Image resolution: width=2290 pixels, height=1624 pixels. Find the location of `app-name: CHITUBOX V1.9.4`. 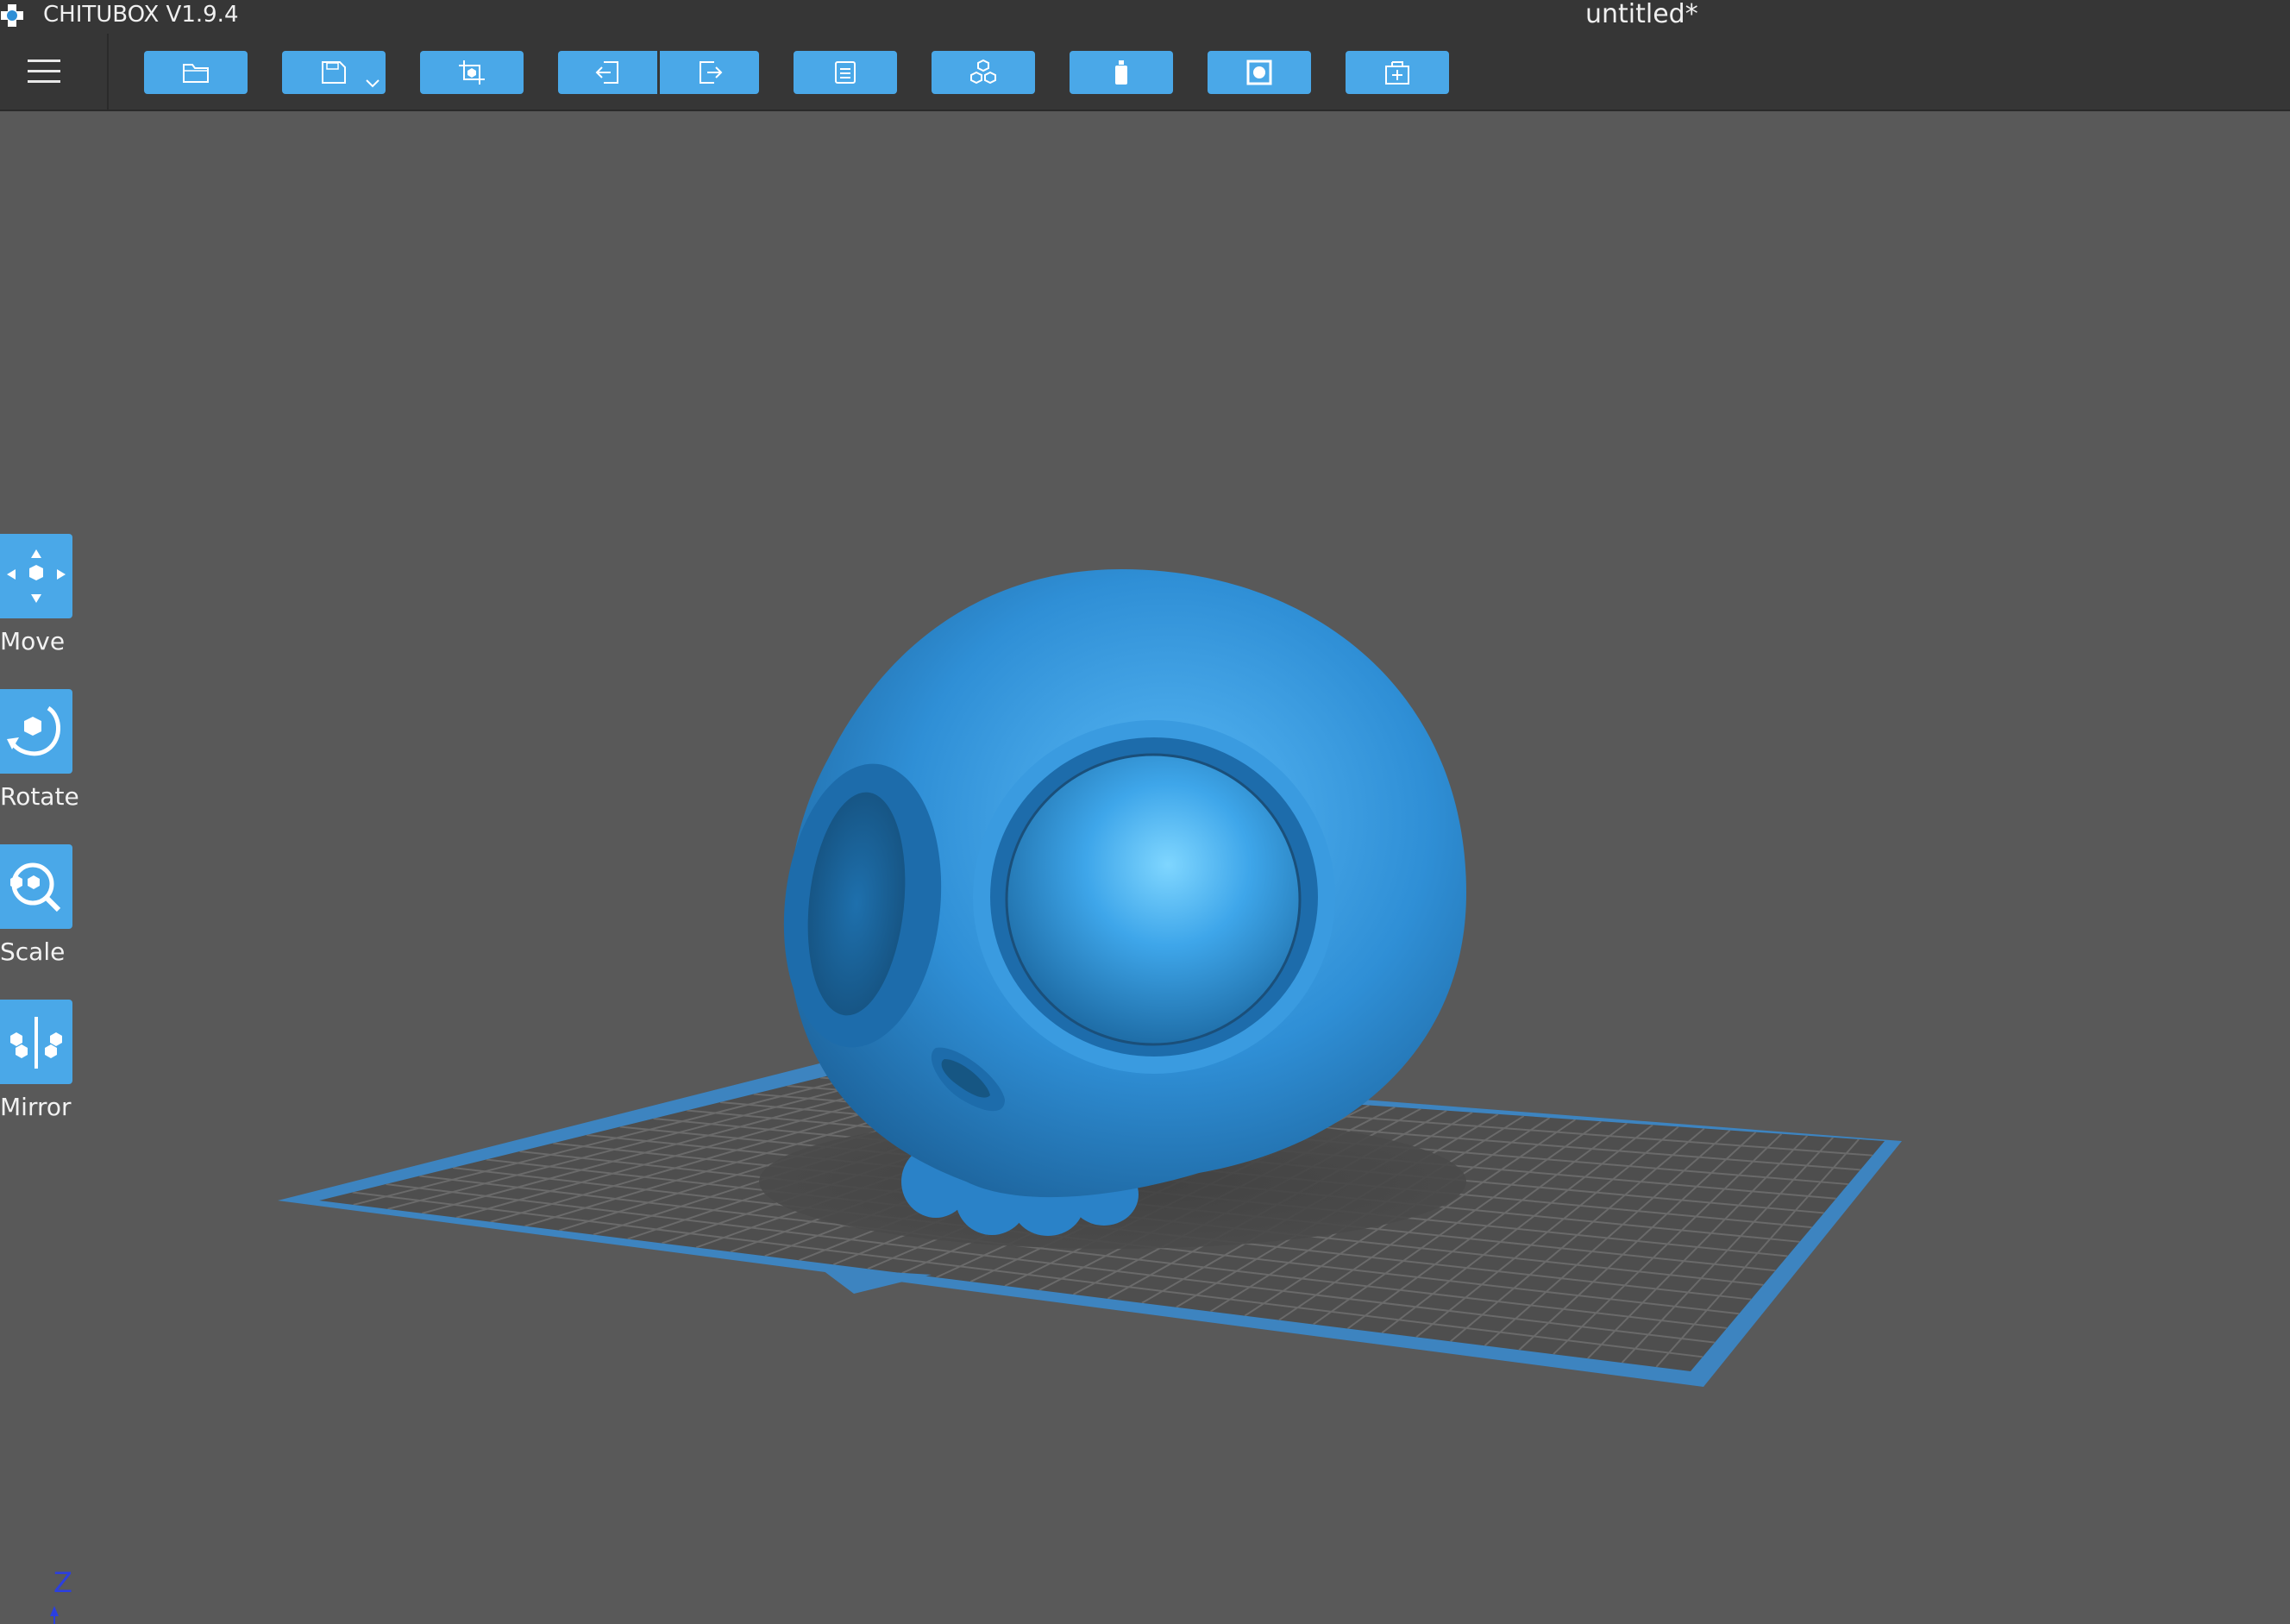

app-name: CHITUBOX V1.9.4 is located at coordinates (141, 15).